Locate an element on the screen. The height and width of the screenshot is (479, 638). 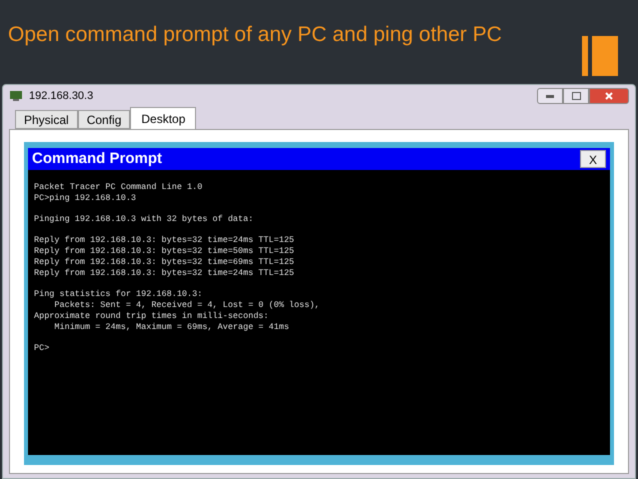
terminal-line: Approximate round trip times in milli-seconds: is located at coordinates (152, 316).